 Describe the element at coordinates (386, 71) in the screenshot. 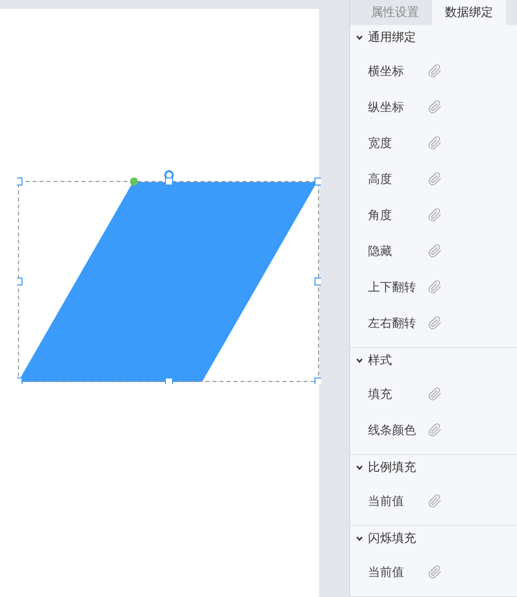

I see `binding-label: 横坐标` at that location.